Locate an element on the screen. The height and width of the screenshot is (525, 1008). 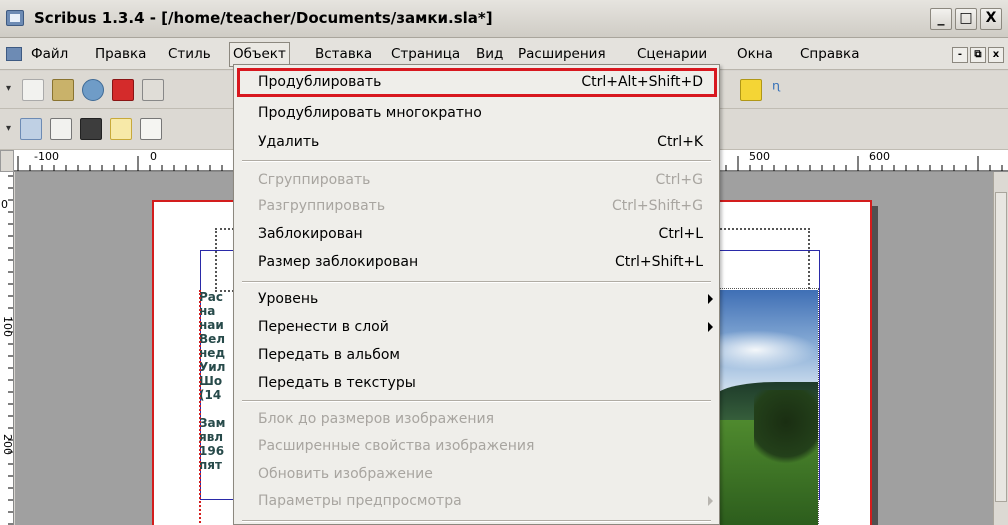
menu-edit: Правка is located at coordinates (120, 54).